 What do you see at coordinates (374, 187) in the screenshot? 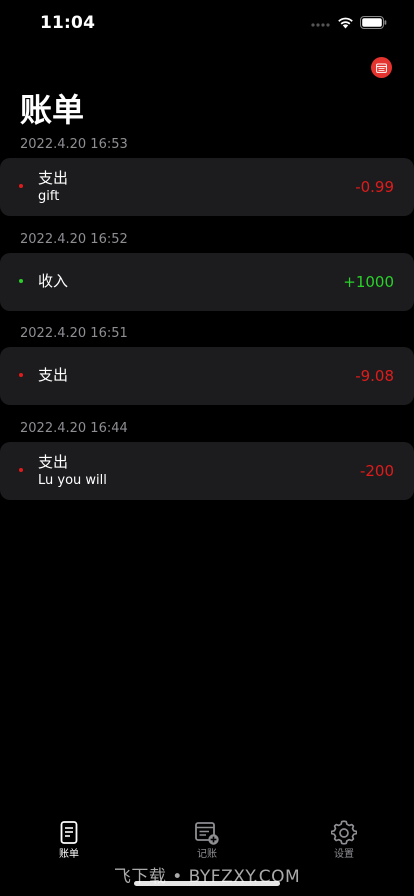
I see `record-amount: -0.99` at bounding box center [374, 187].